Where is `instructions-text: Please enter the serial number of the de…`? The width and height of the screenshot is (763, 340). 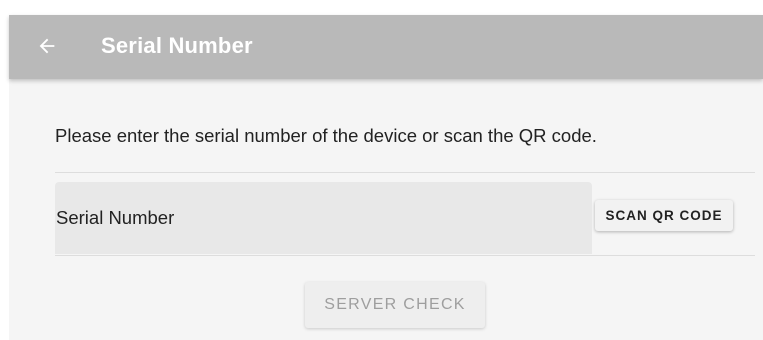
instructions-text: Please enter the serial number of the de… is located at coordinates (326, 135).